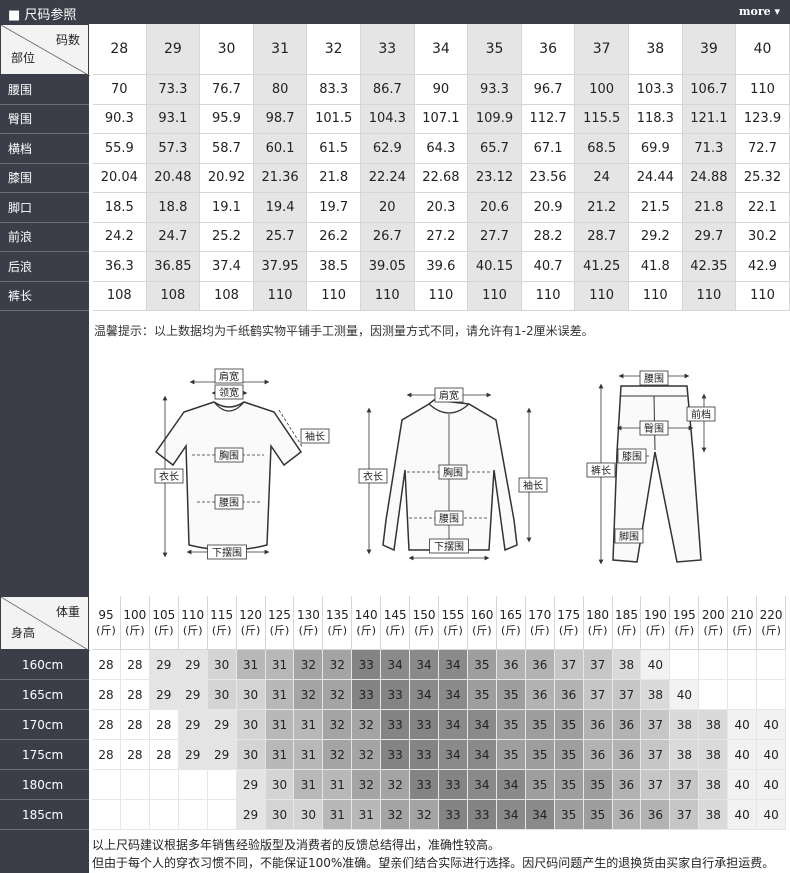  Describe the element at coordinates (388, 237) in the screenshot. I see `size-cell: 26.7` at that location.